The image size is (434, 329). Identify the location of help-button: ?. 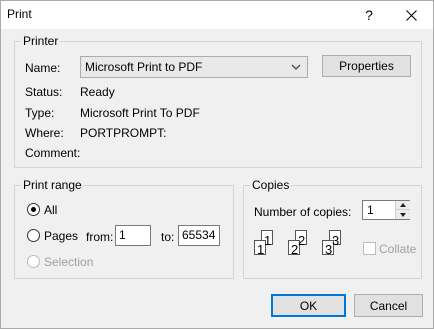
(369, 15).